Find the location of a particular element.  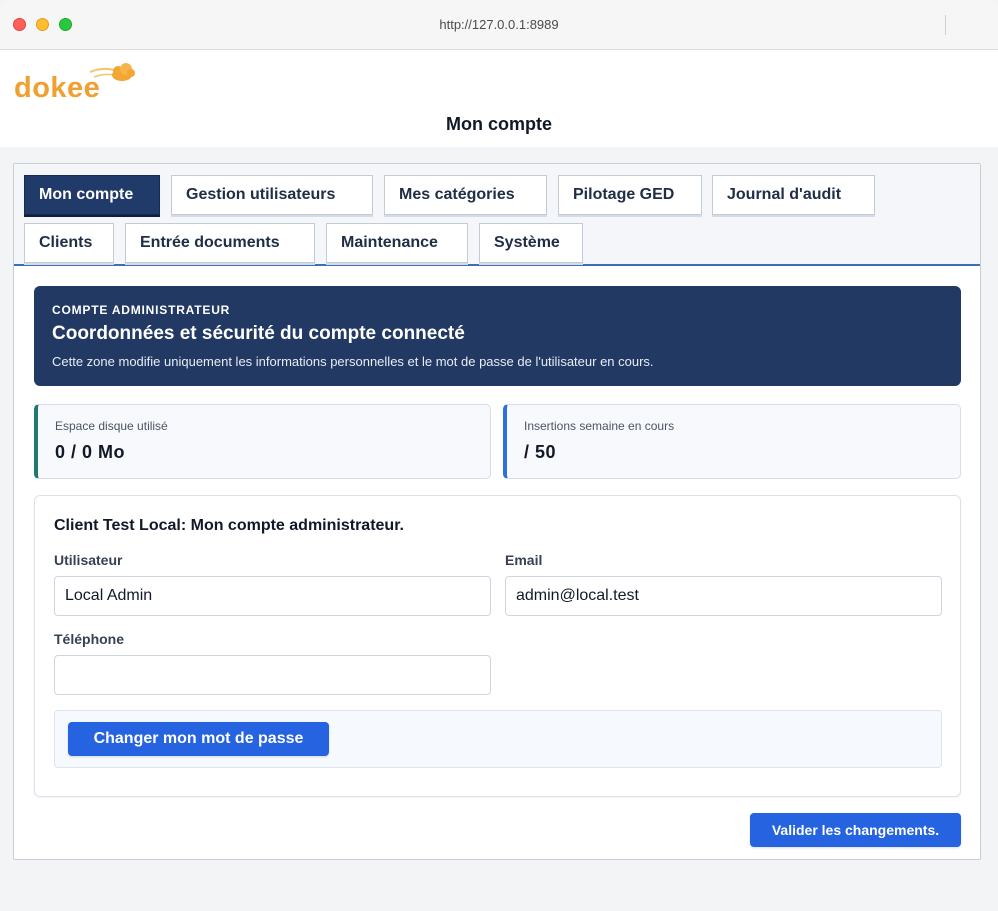

validate-changes-button: Valider les changements. is located at coordinates (855, 830).